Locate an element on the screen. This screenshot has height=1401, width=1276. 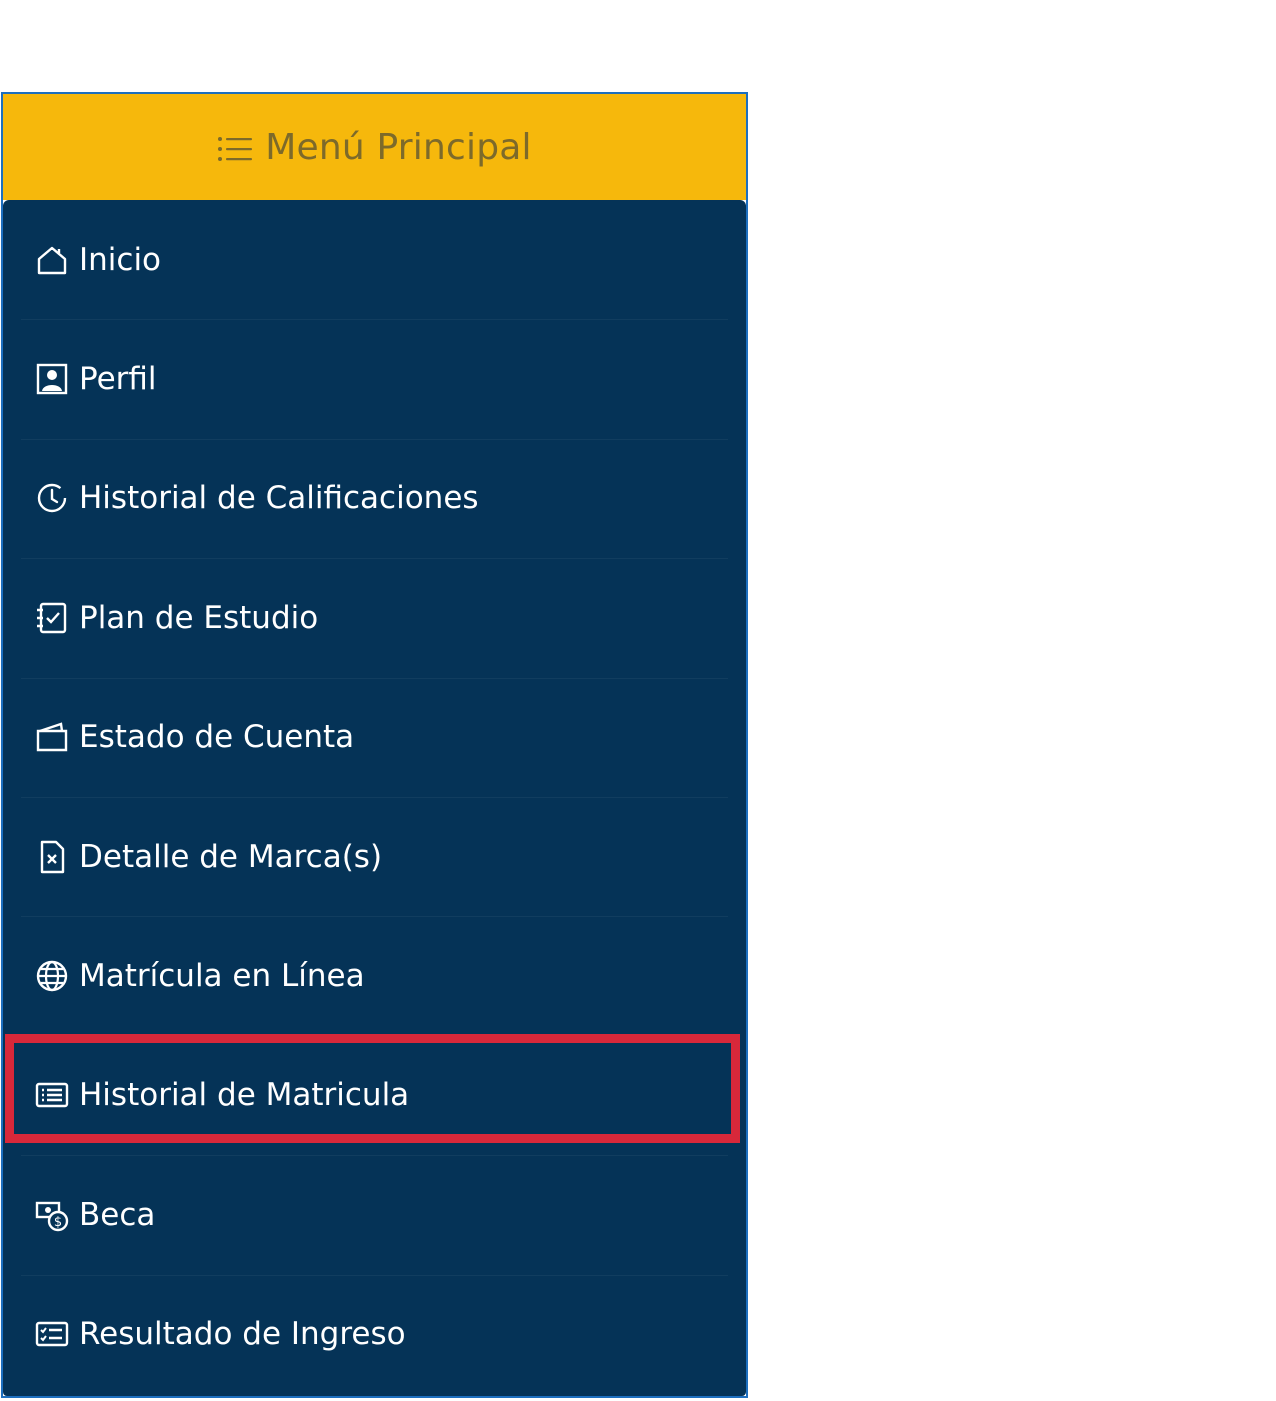
menu-item-plan-estudio: Plan de Estudio is located at coordinates (374, 617).